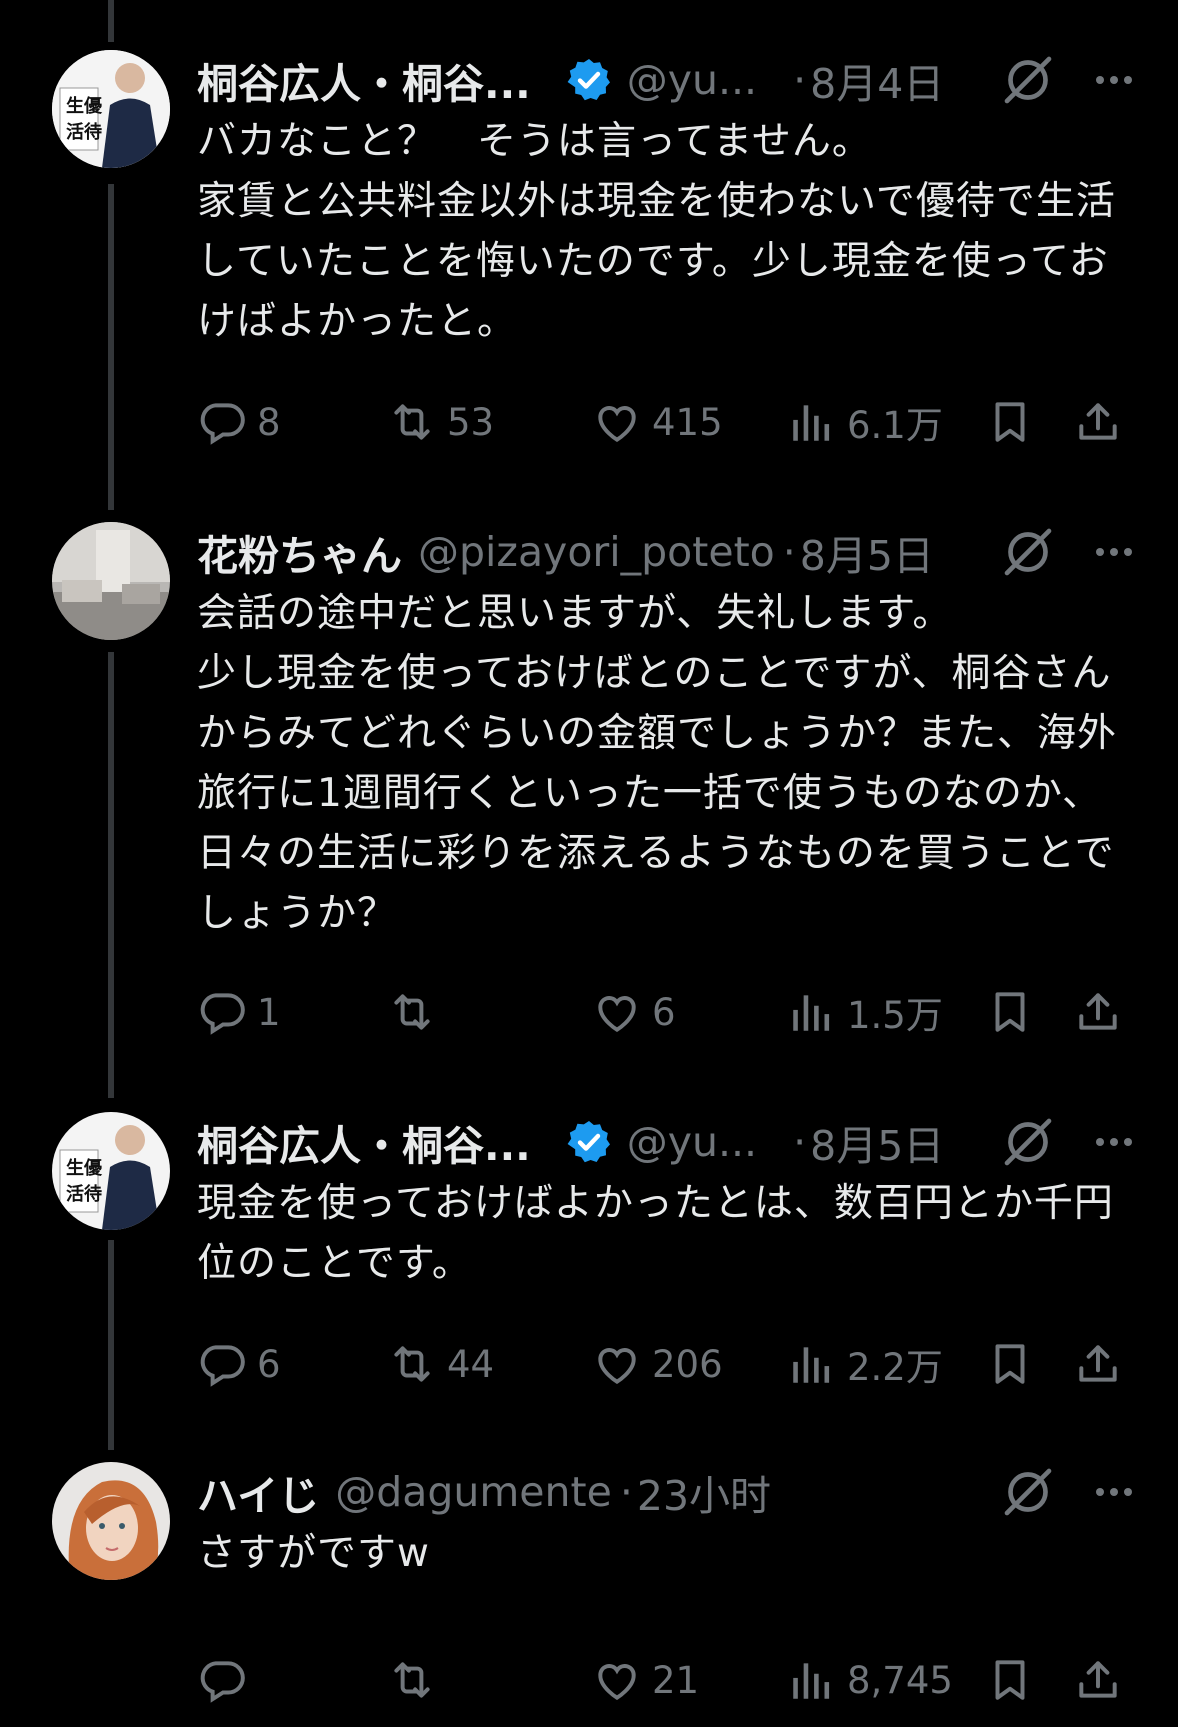 The height and width of the screenshot is (1727, 1178). I want to click on action-bar: 8 53 415 6.1万, so click(662, 422).